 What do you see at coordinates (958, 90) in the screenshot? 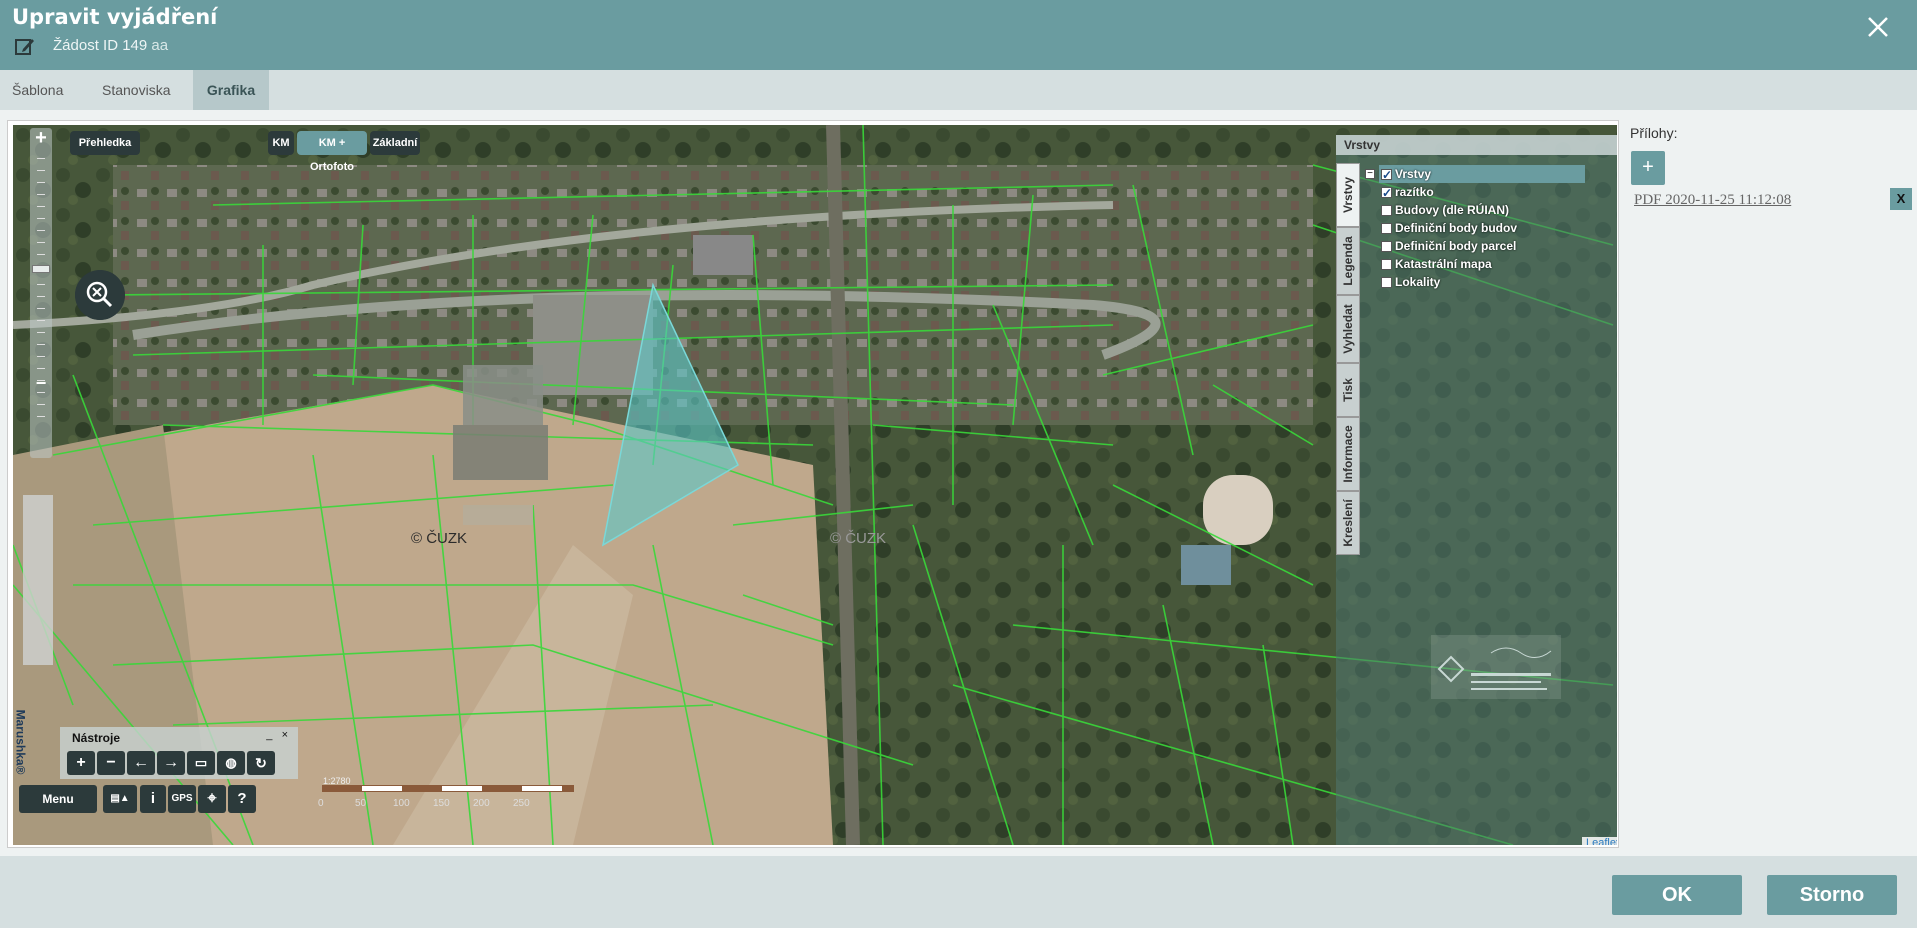
I see `tab-bar: Šablona Stanoviska Grafika` at bounding box center [958, 90].